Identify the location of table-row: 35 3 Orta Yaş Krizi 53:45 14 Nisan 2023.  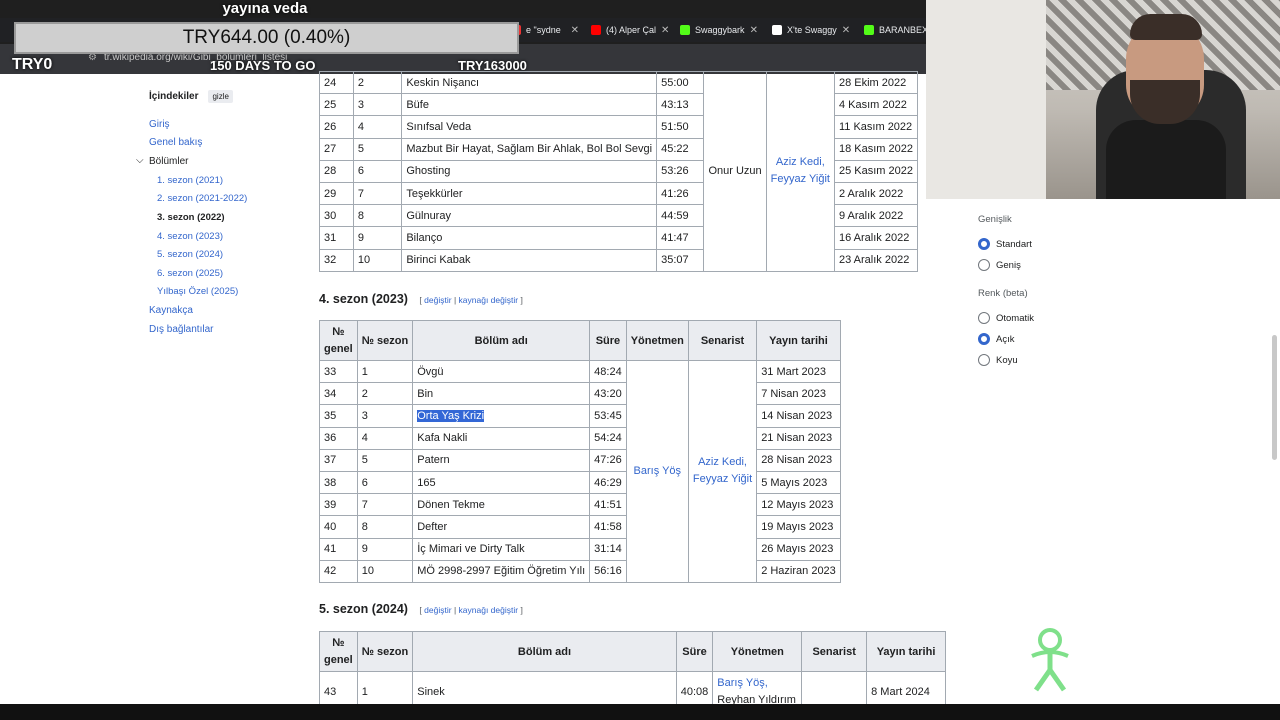
(580, 416).